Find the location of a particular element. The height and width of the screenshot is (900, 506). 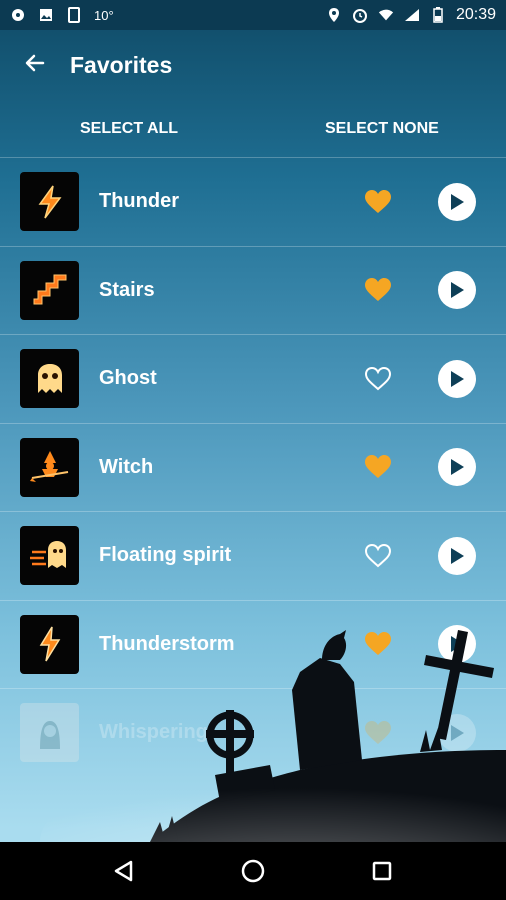

list-item: Witch is located at coordinates (253, 467).